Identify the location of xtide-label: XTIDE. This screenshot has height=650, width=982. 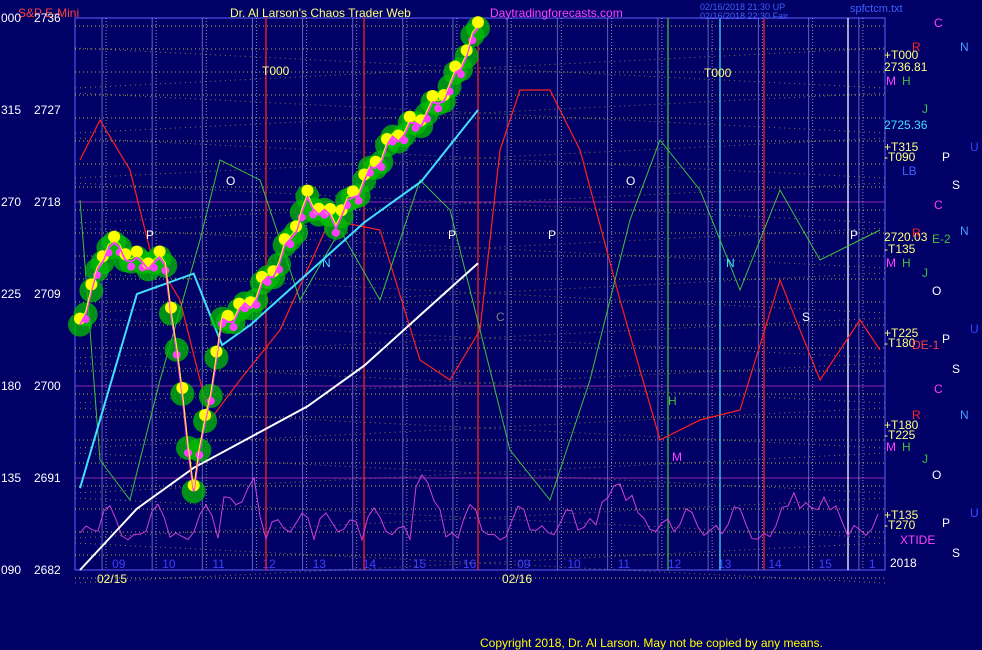
(918, 540).